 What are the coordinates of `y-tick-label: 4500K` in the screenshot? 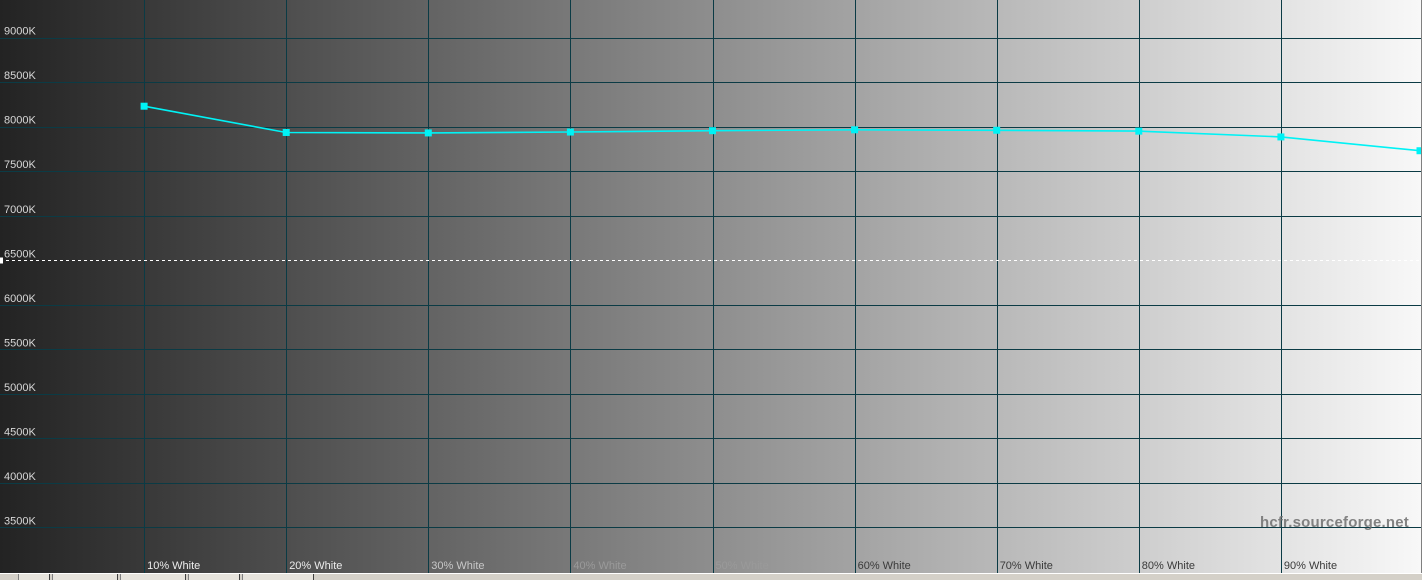 It's located at (20, 432).